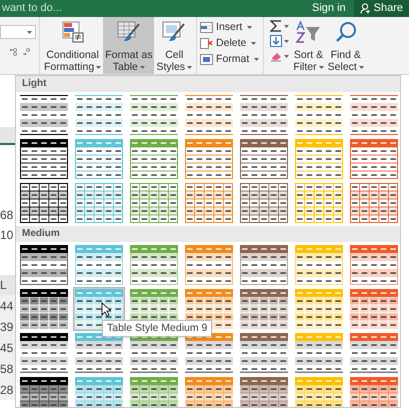  Describe the element at coordinates (7, 235) in the screenshot. I see `cell-value: 10` at that location.